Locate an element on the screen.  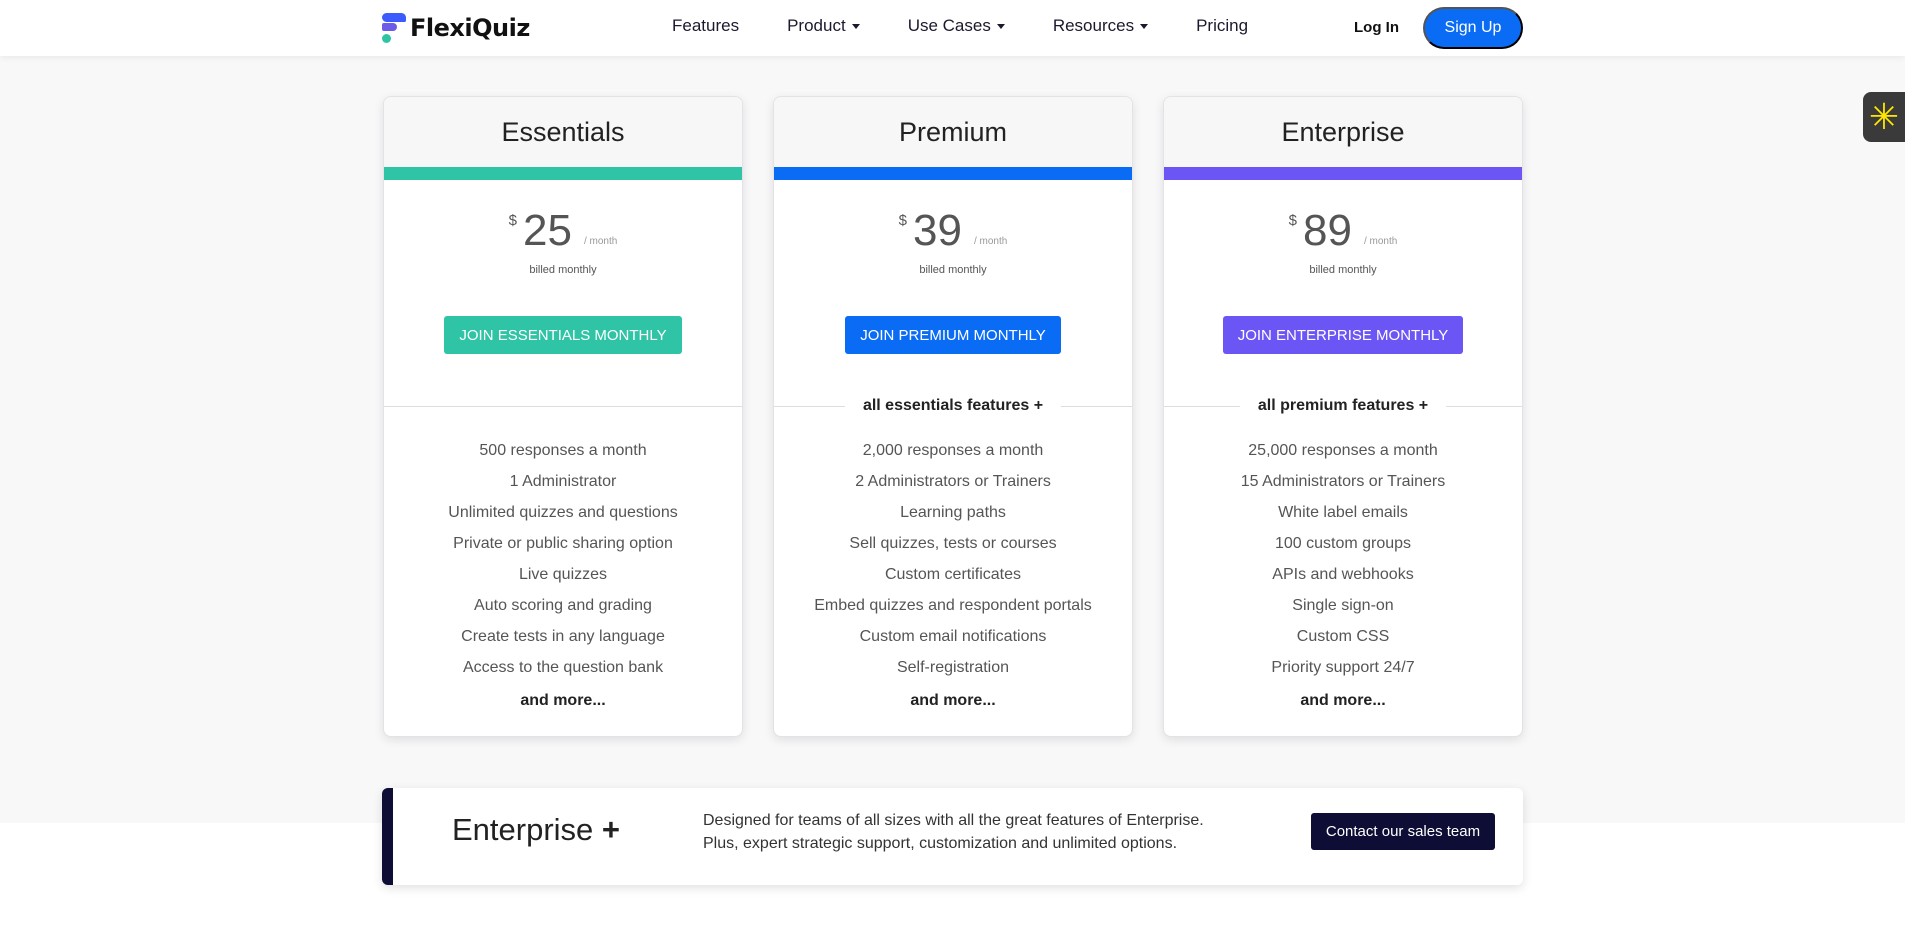
list-item: 25,000 responses a month is located at coordinates (1343, 450).